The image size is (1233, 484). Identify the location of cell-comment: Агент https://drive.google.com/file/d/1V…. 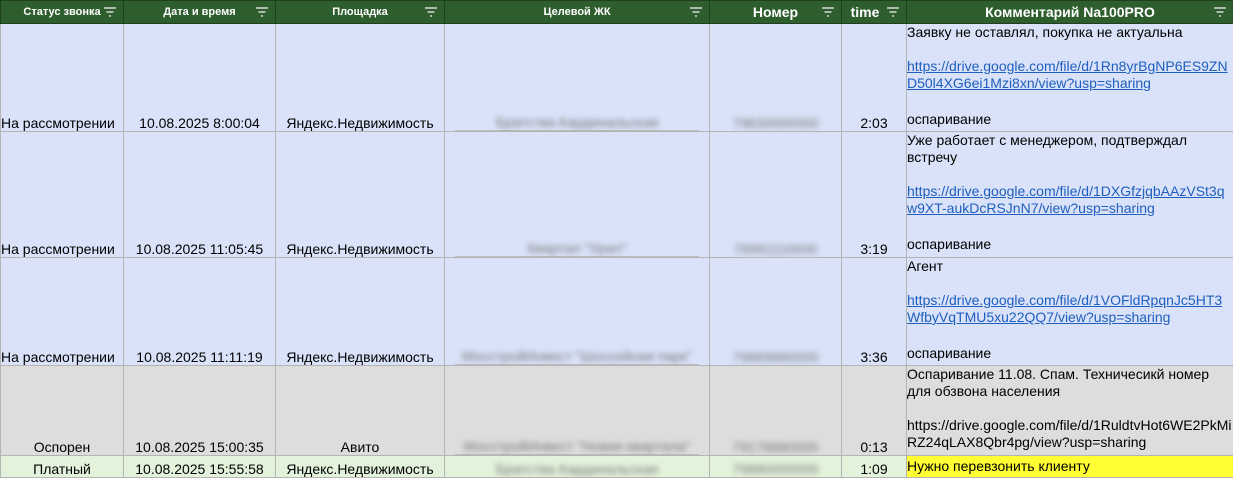
(1069, 311).